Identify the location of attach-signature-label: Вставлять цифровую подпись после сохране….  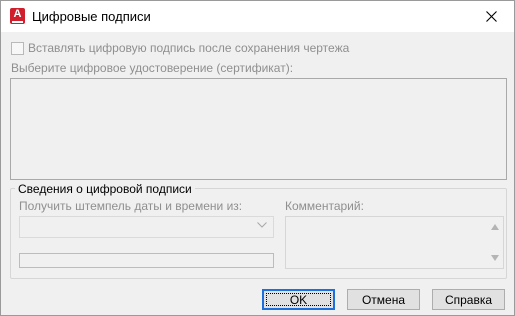
(189, 48).